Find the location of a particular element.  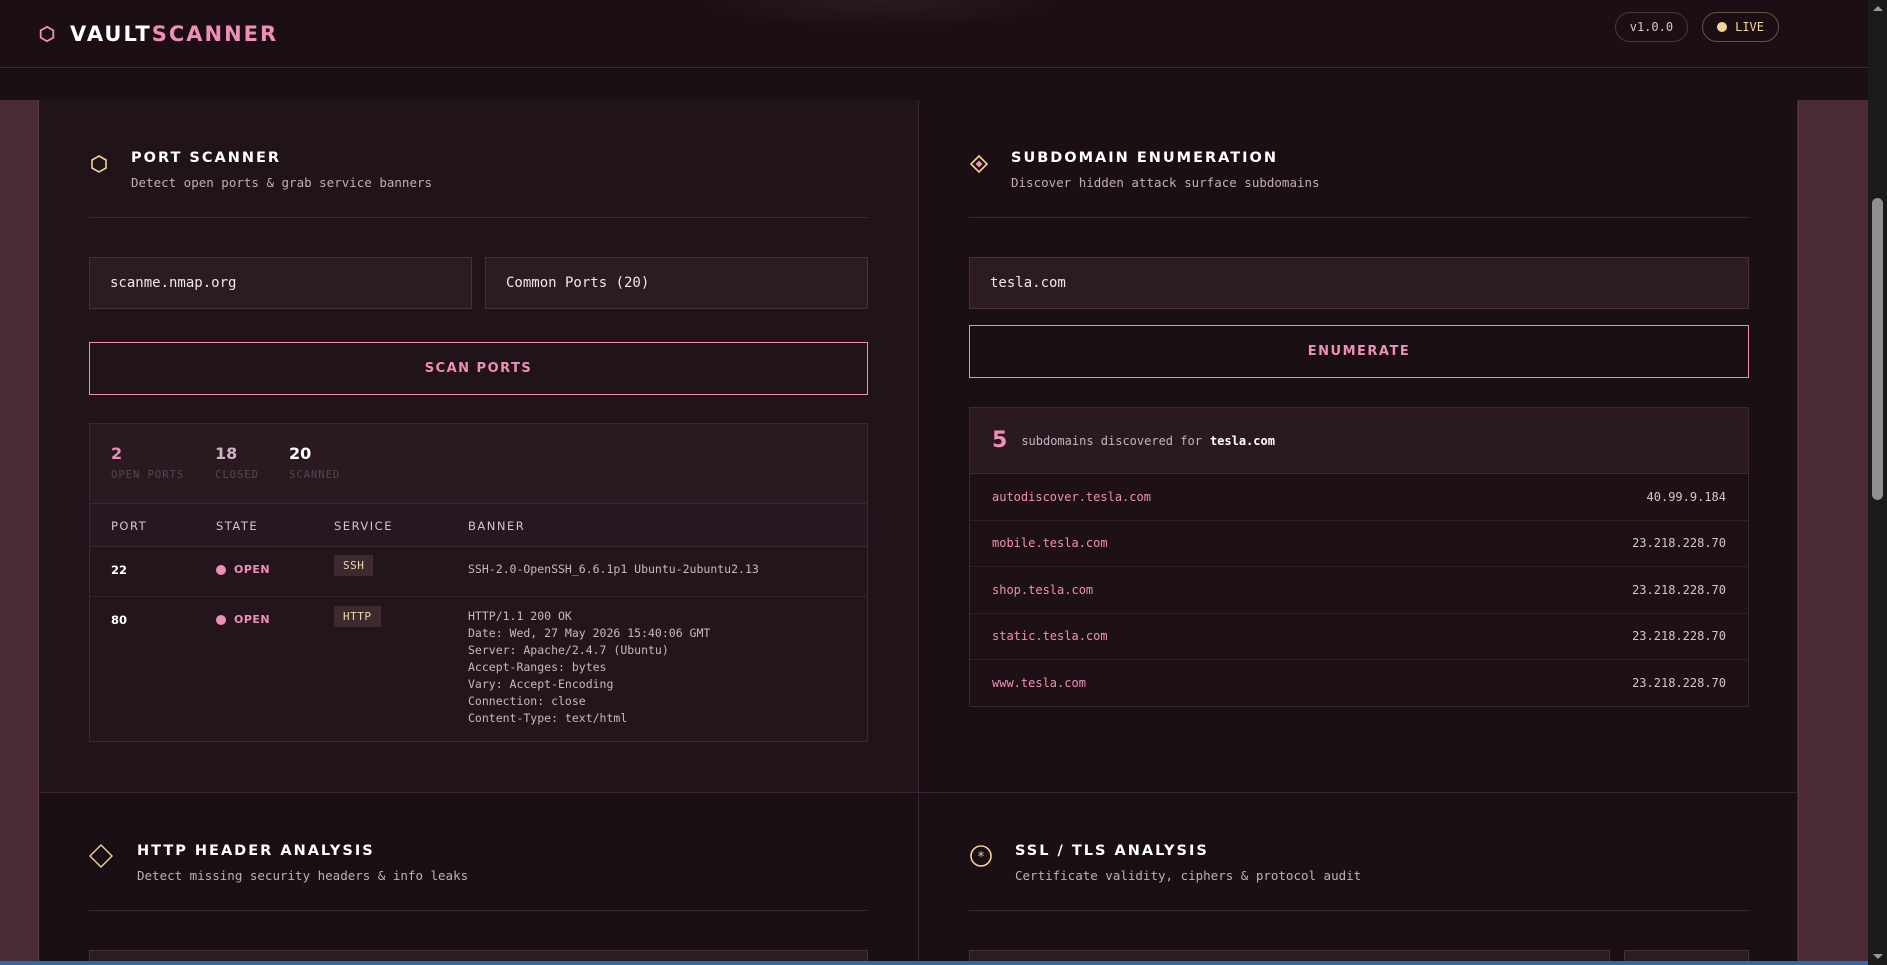

stat-value: 2 is located at coordinates (117, 453).